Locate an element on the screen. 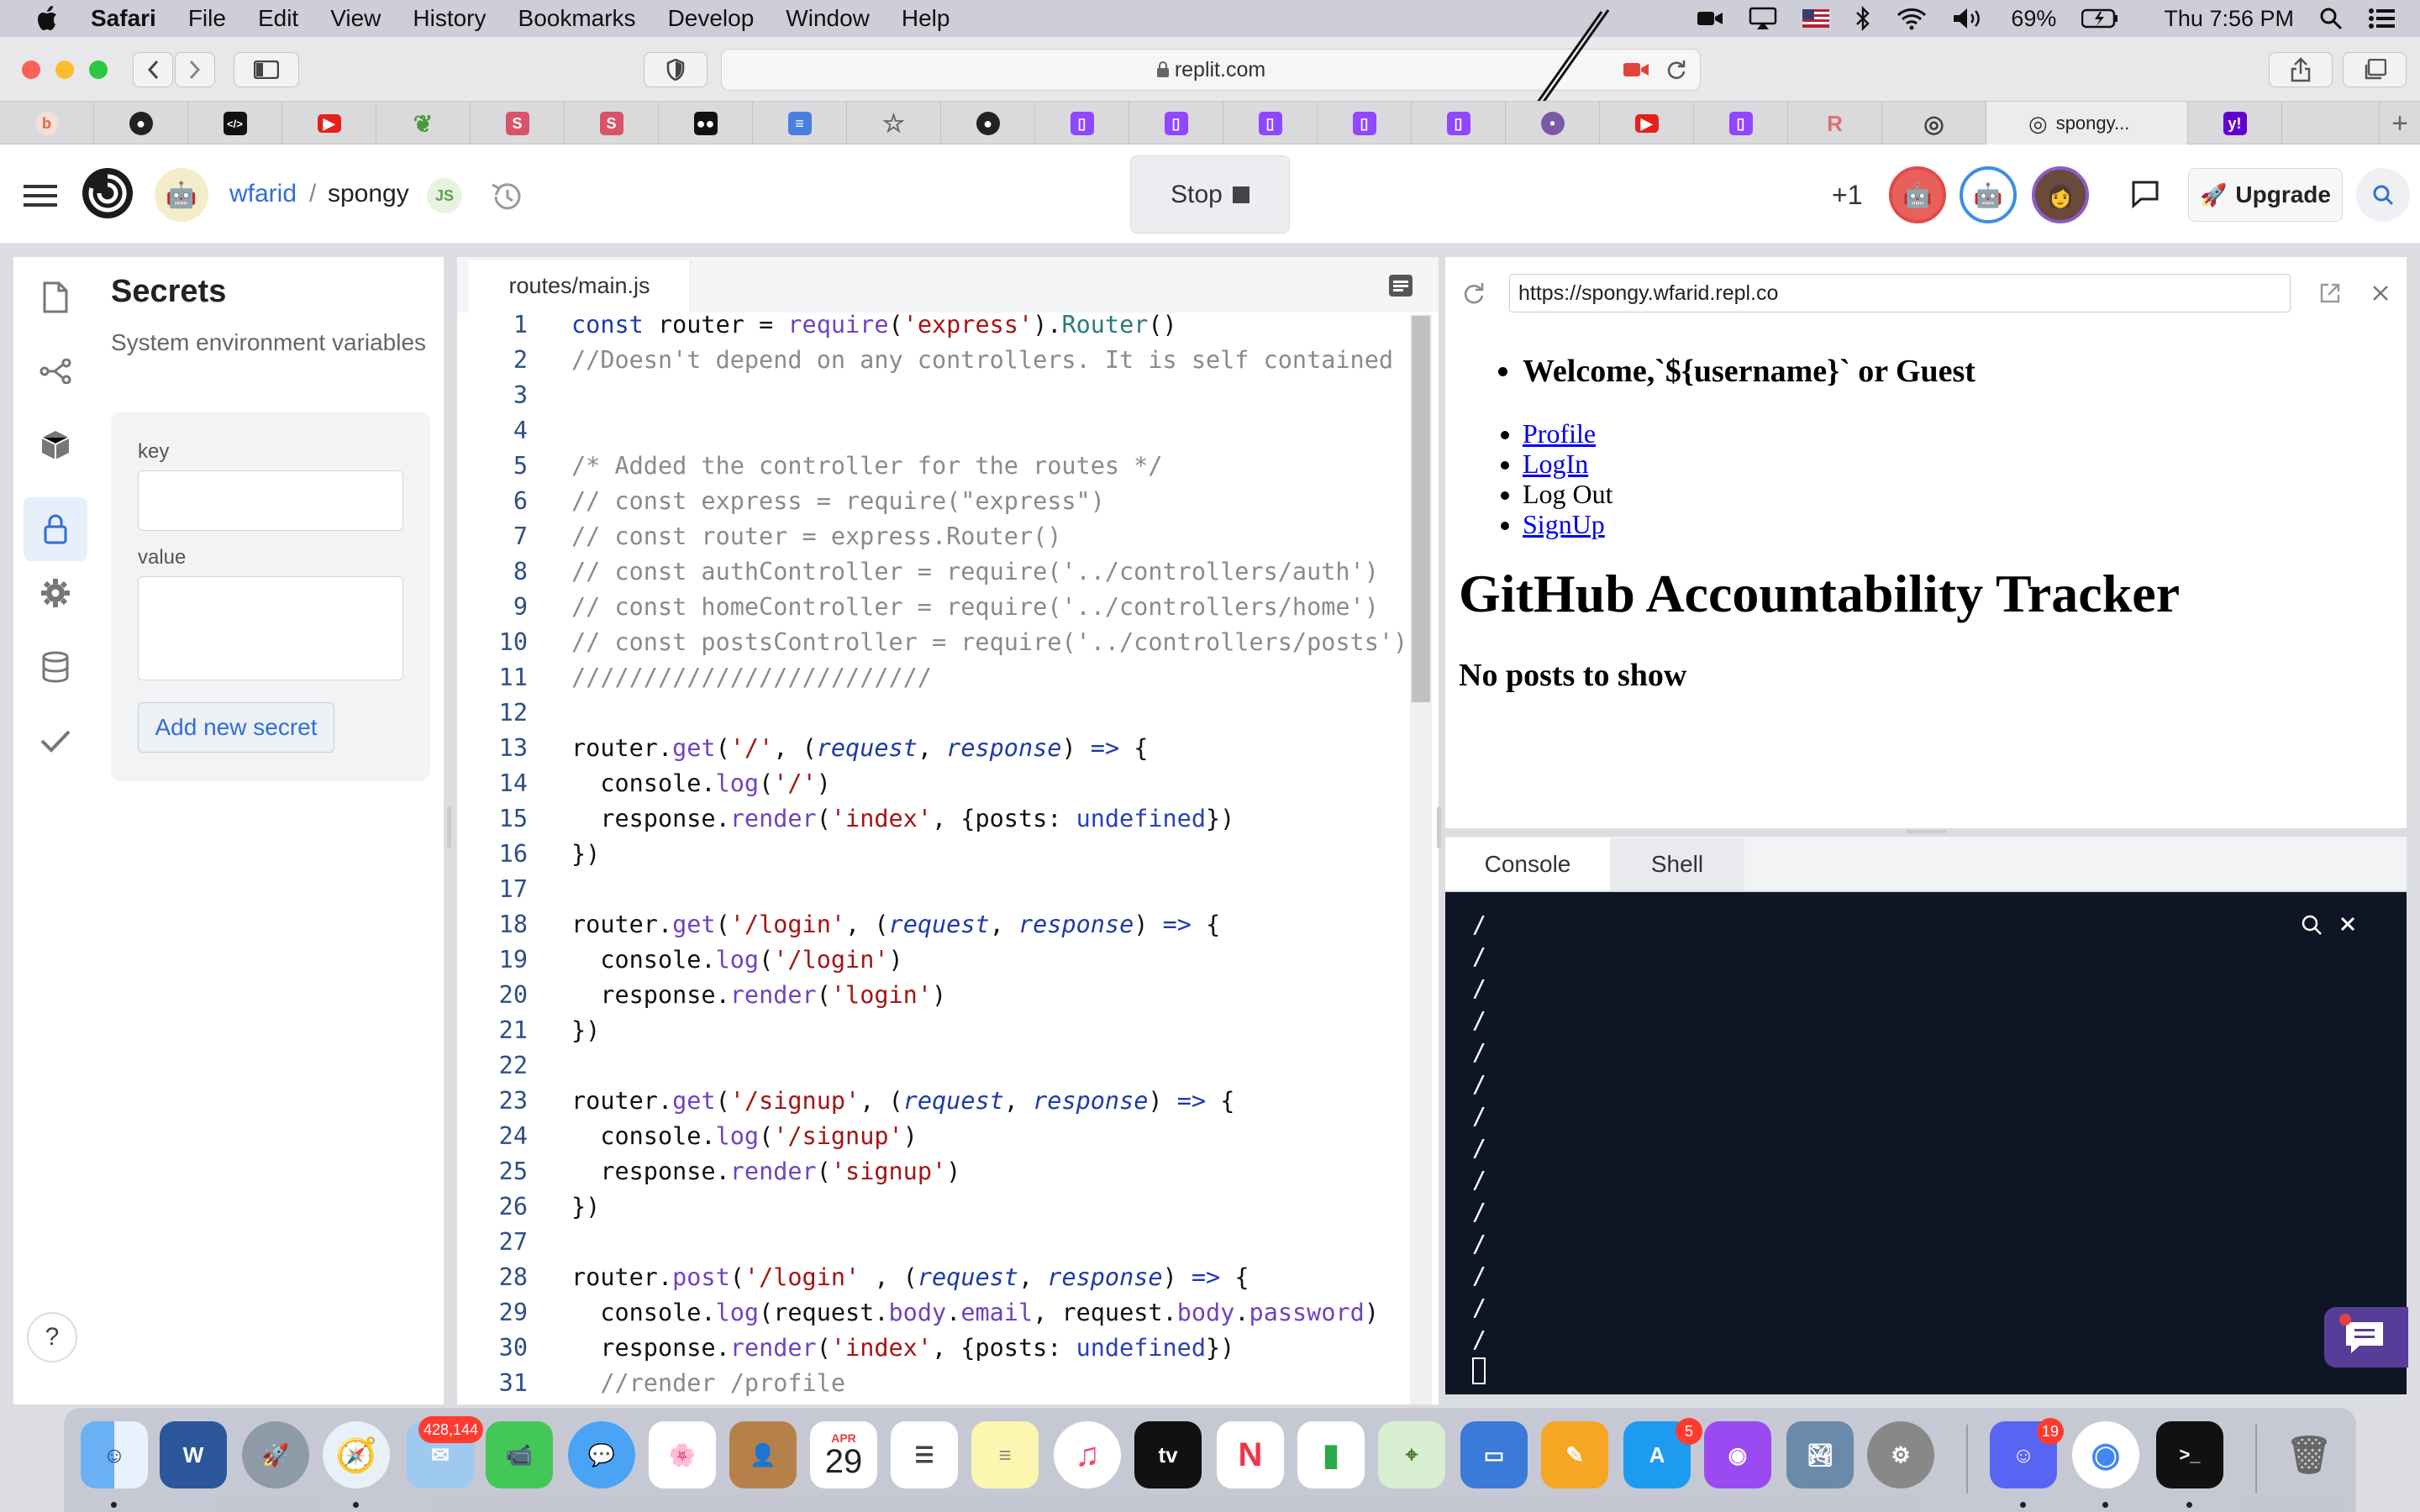 The width and height of the screenshot is (2420, 1512). menu-bookmarks: Bookmarks is located at coordinates (577, 18).